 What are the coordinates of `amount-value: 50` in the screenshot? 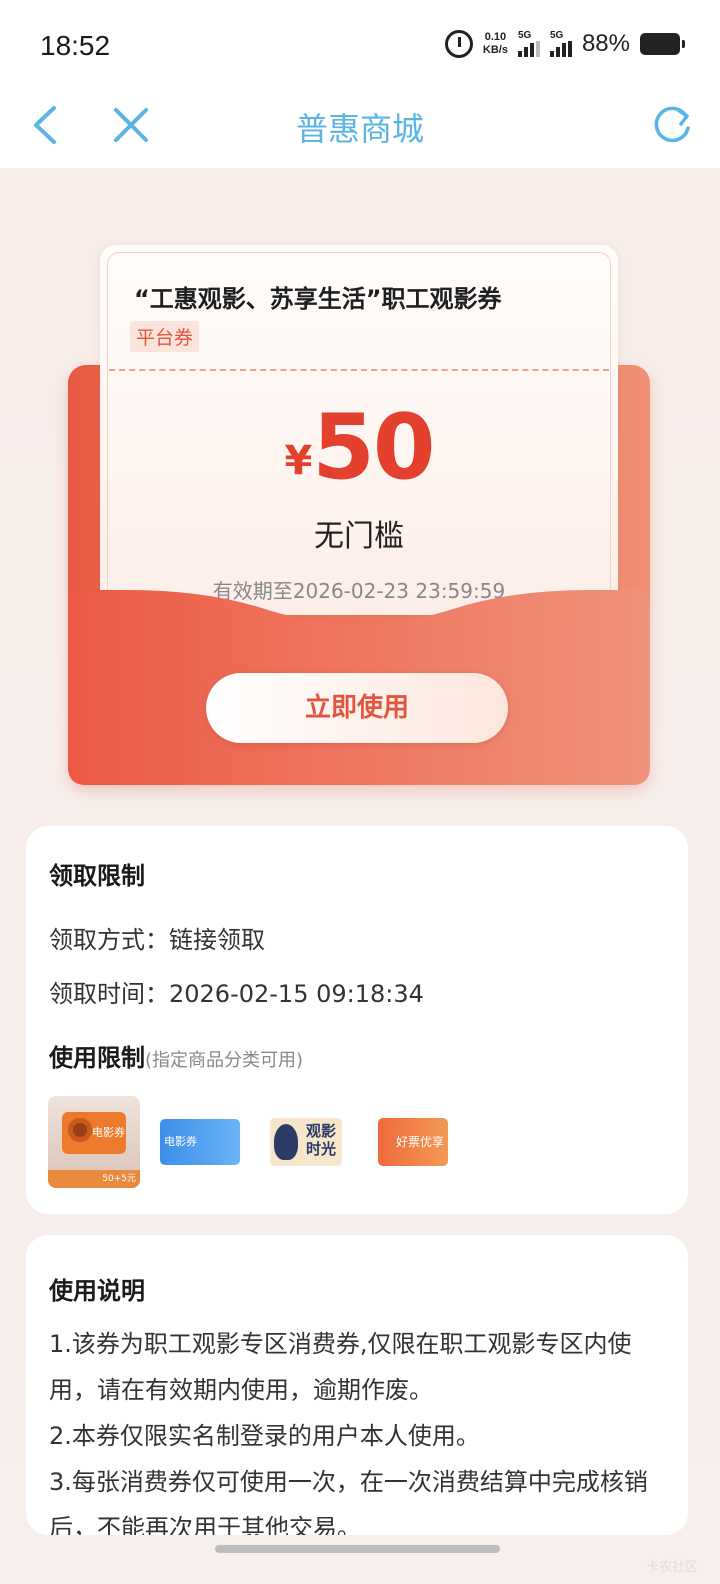 It's located at (373, 447).